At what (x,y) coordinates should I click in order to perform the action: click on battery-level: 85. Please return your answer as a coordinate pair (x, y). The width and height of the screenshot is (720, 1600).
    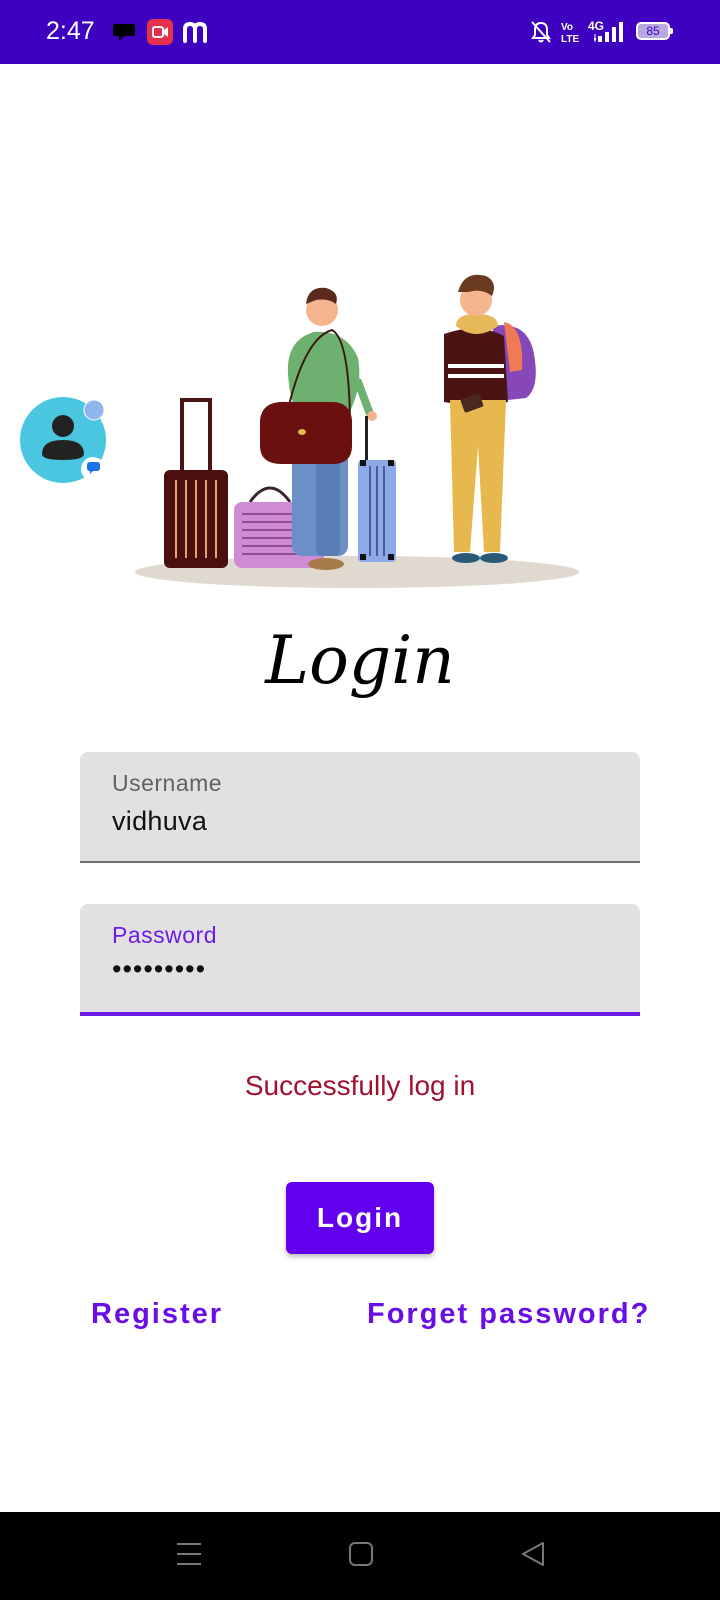
    Looking at the image, I should click on (653, 31).